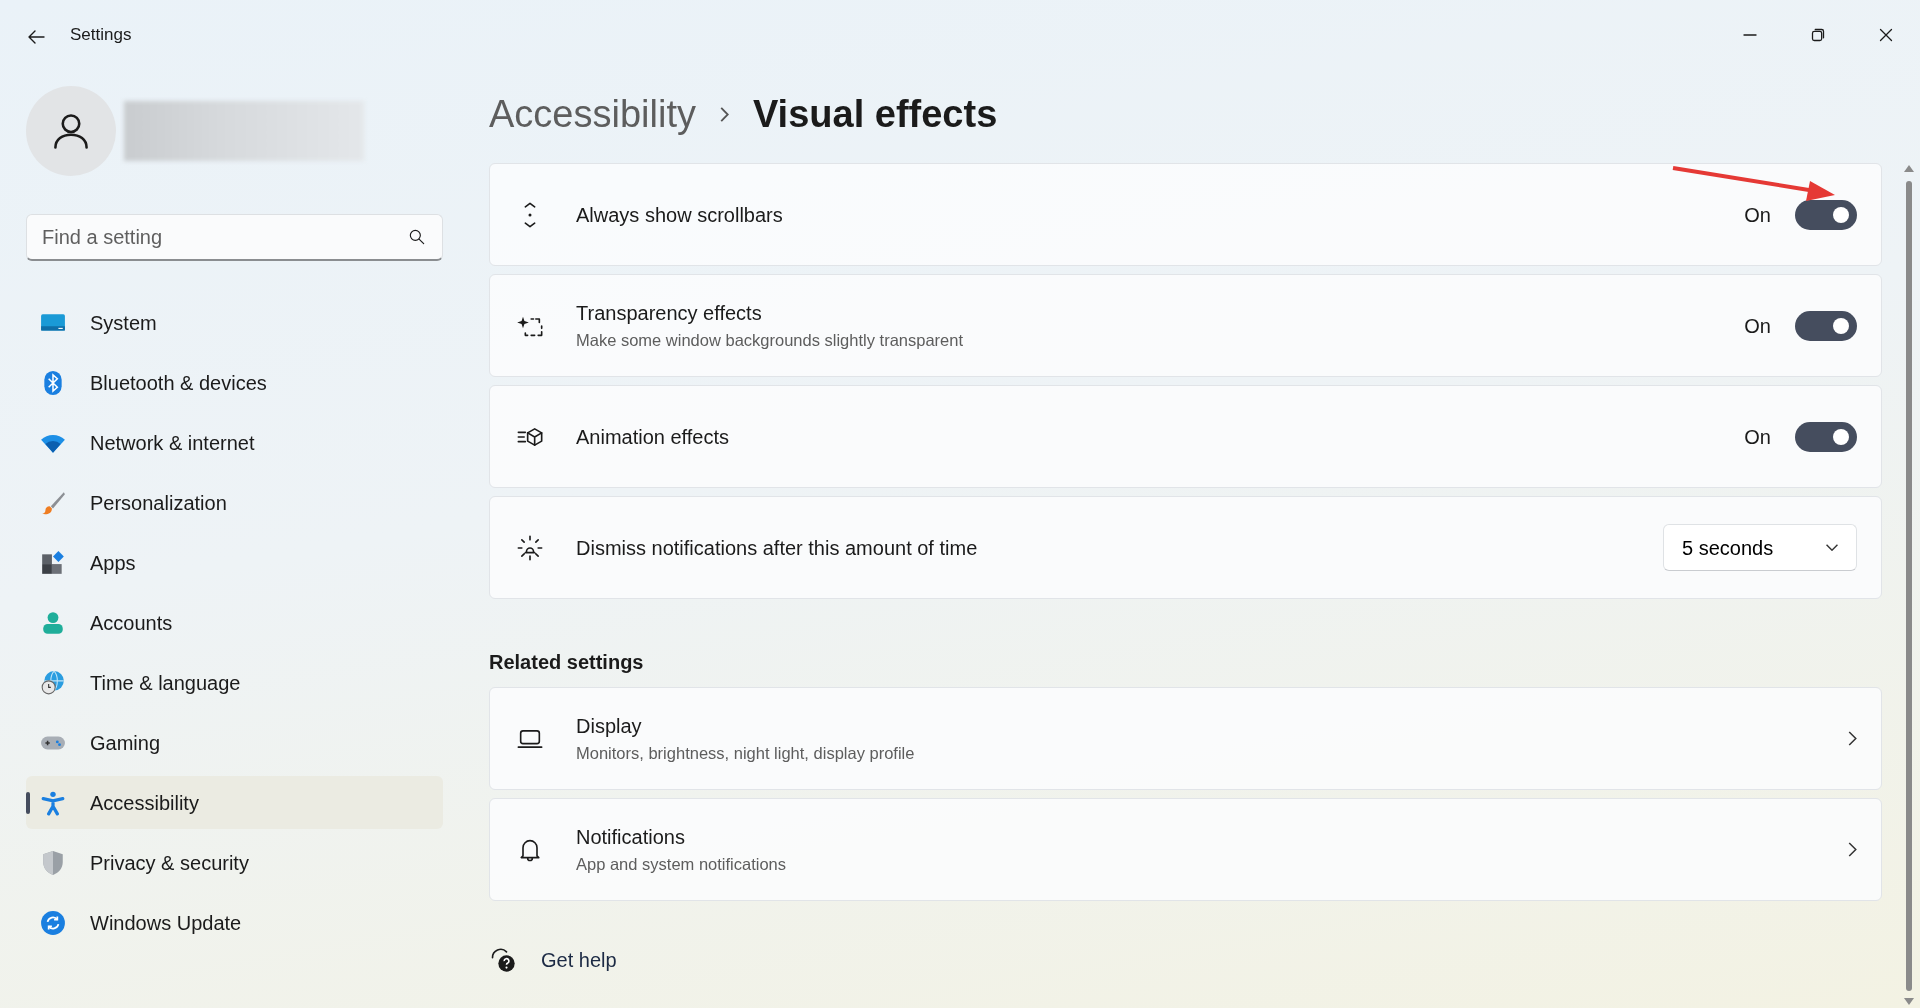  I want to click on search-field: Find a setting, so click(234, 237).